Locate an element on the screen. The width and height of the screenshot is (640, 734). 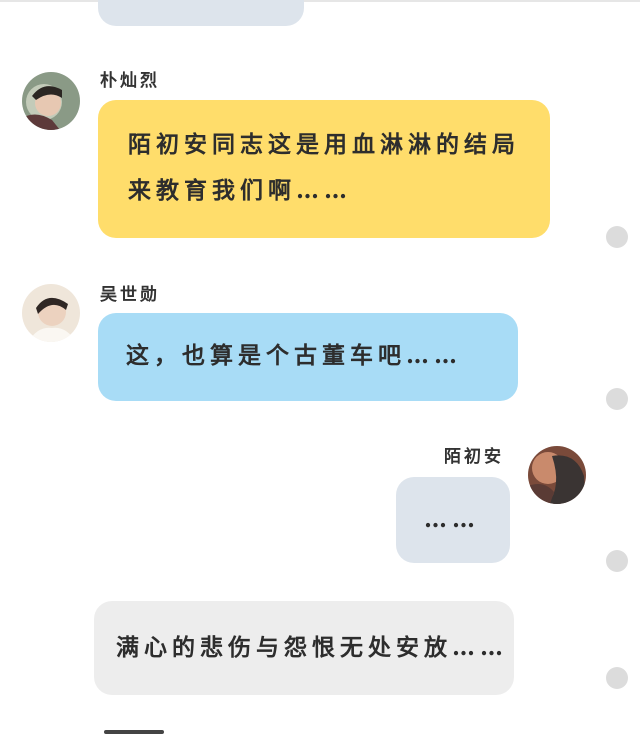
avatar-park-chanyeol is located at coordinates (51, 101).